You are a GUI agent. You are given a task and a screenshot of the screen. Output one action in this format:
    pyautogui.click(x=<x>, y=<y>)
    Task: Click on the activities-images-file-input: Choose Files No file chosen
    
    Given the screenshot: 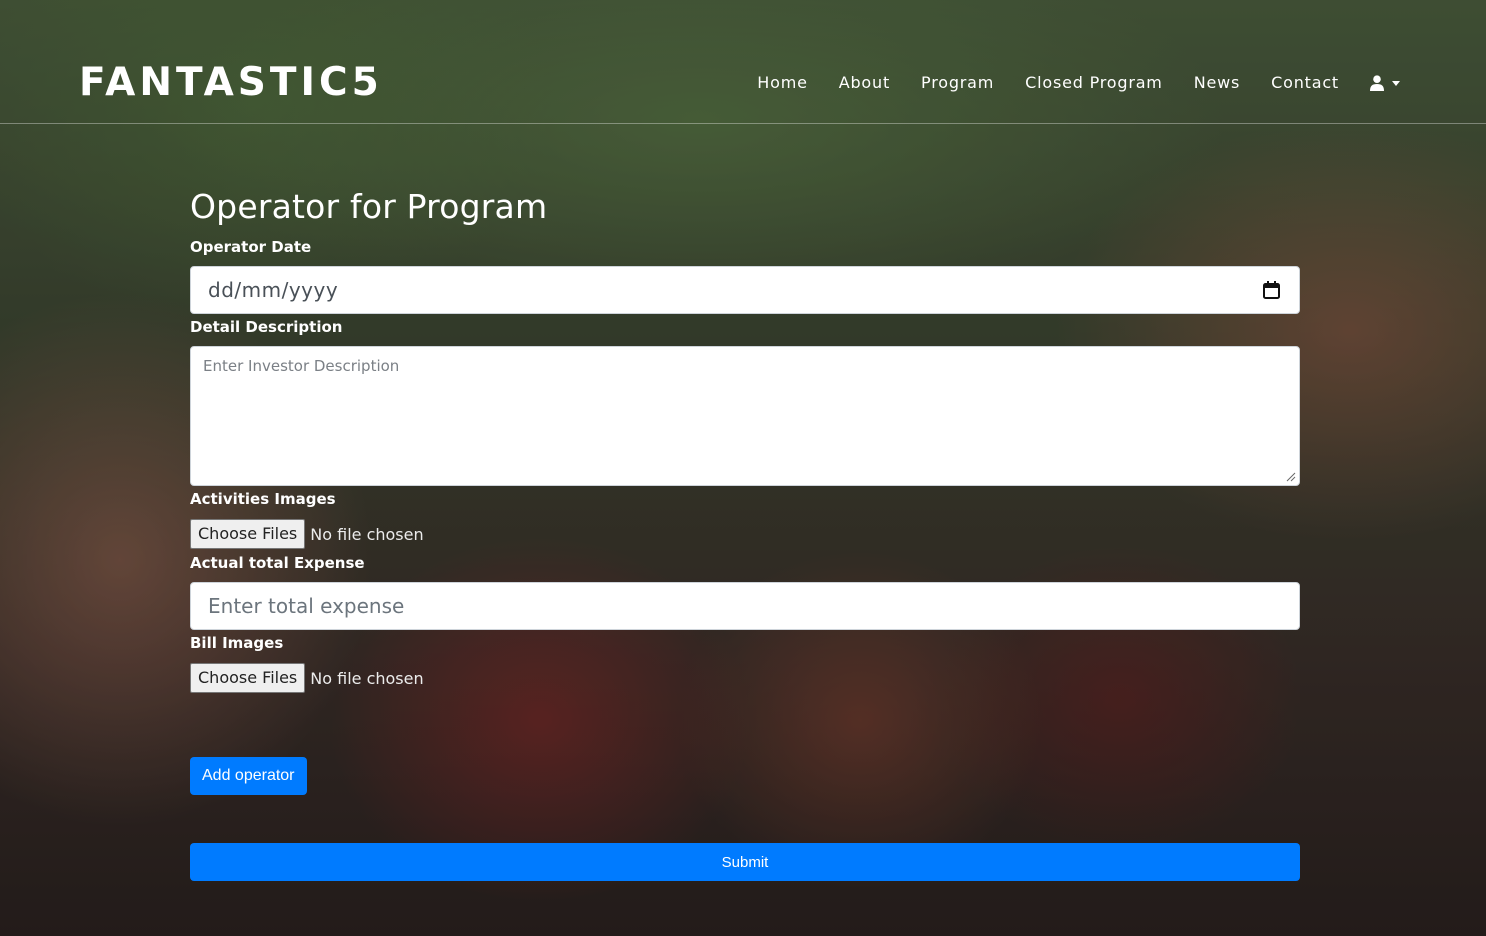 What is the action you would take?
    pyautogui.click(x=307, y=534)
    